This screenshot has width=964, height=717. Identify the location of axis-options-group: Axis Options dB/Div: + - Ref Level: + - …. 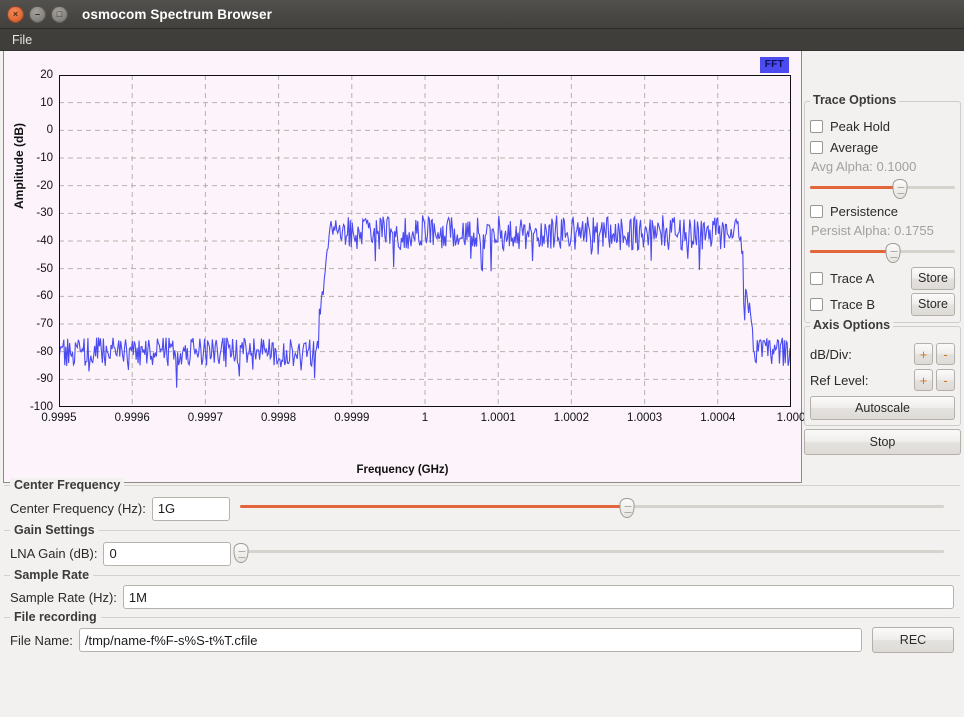
(882, 372).